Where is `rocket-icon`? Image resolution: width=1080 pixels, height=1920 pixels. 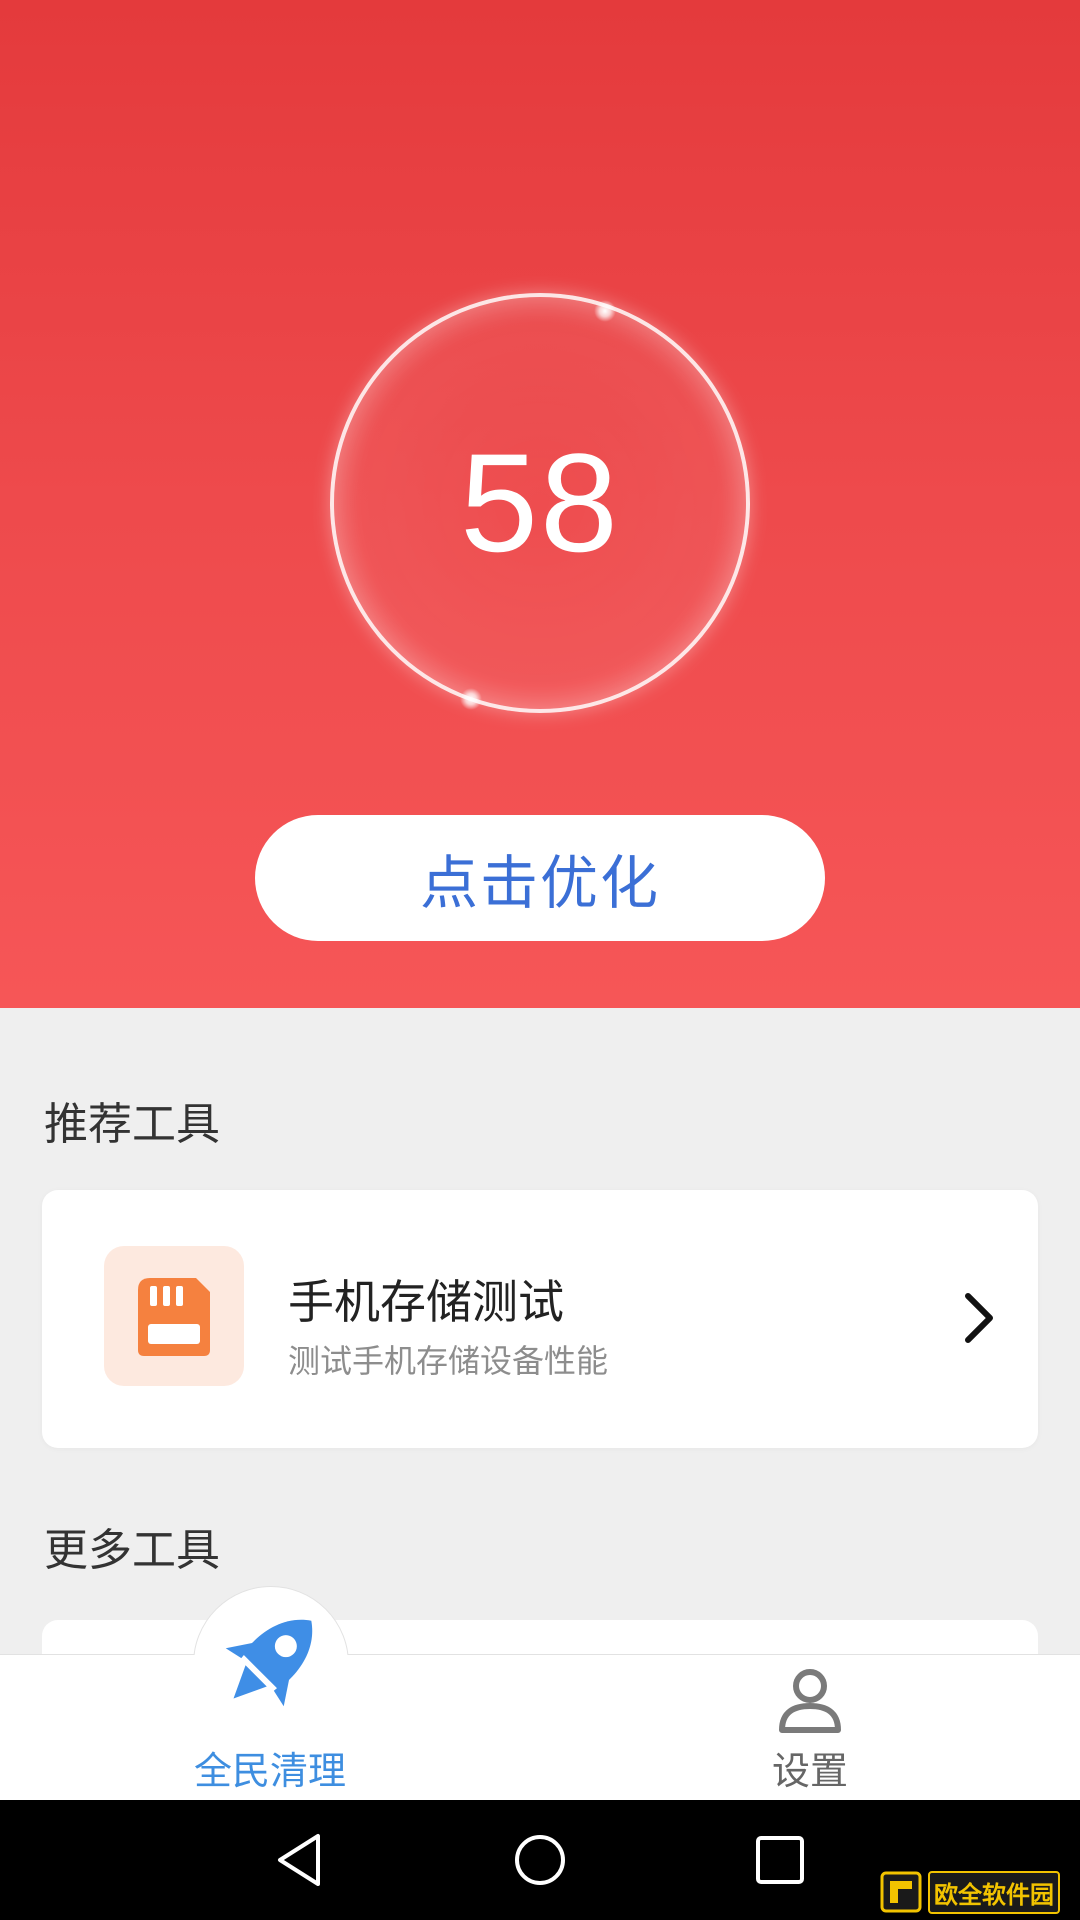 rocket-icon is located at coordinates (271, 1661).